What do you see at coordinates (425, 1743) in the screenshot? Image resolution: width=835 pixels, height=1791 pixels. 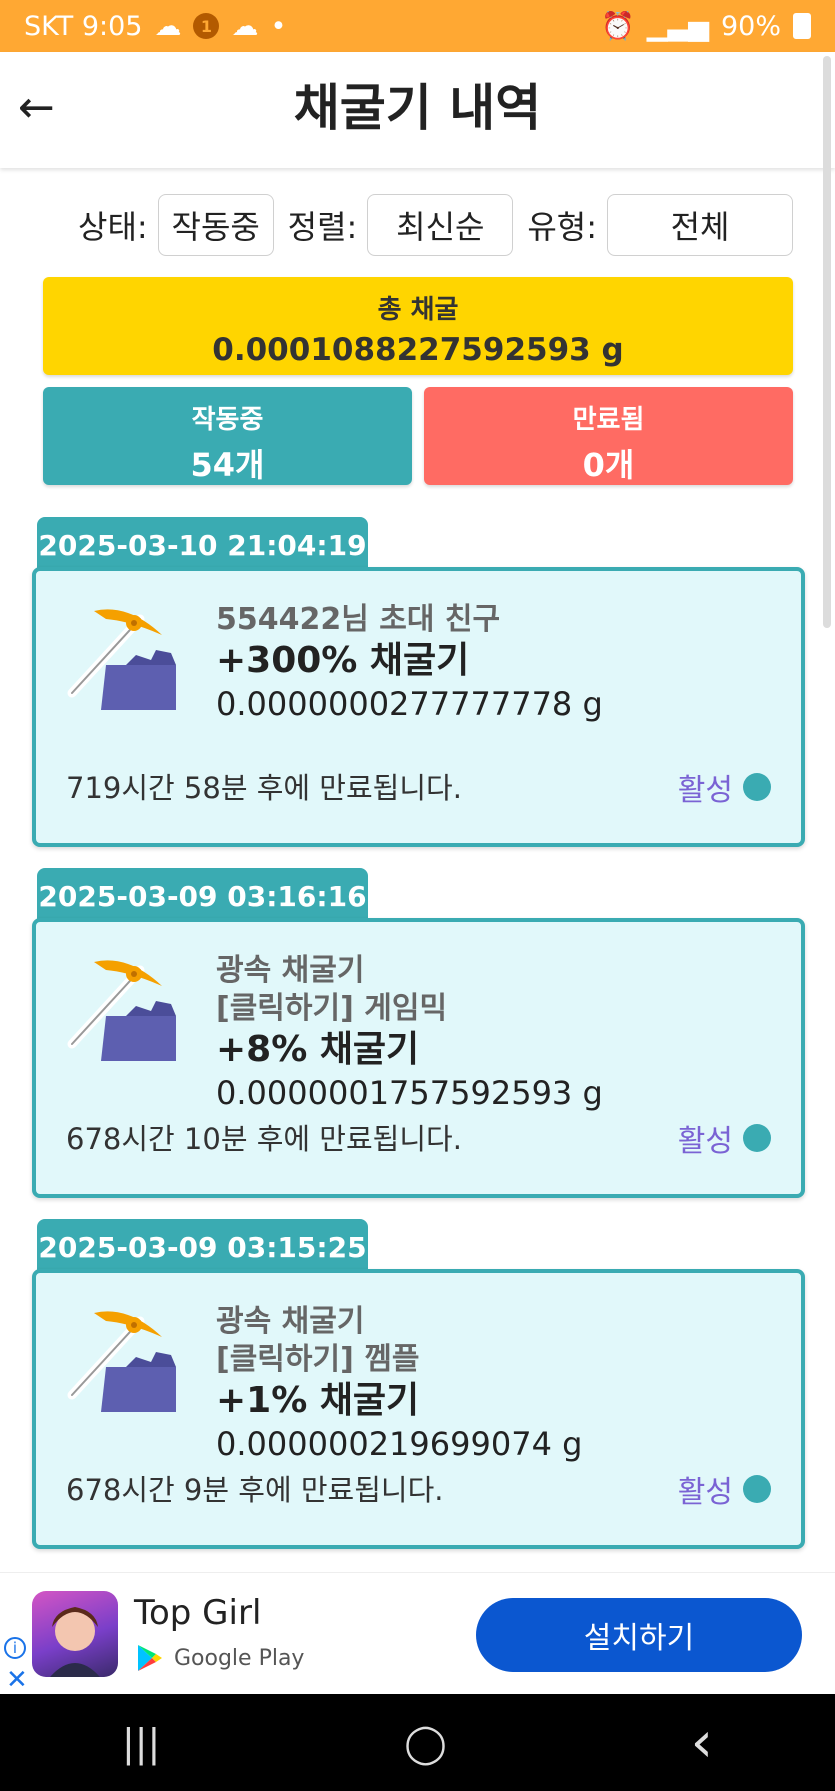 I see `home-icon: ◯` at bounding box center [425, 1743].